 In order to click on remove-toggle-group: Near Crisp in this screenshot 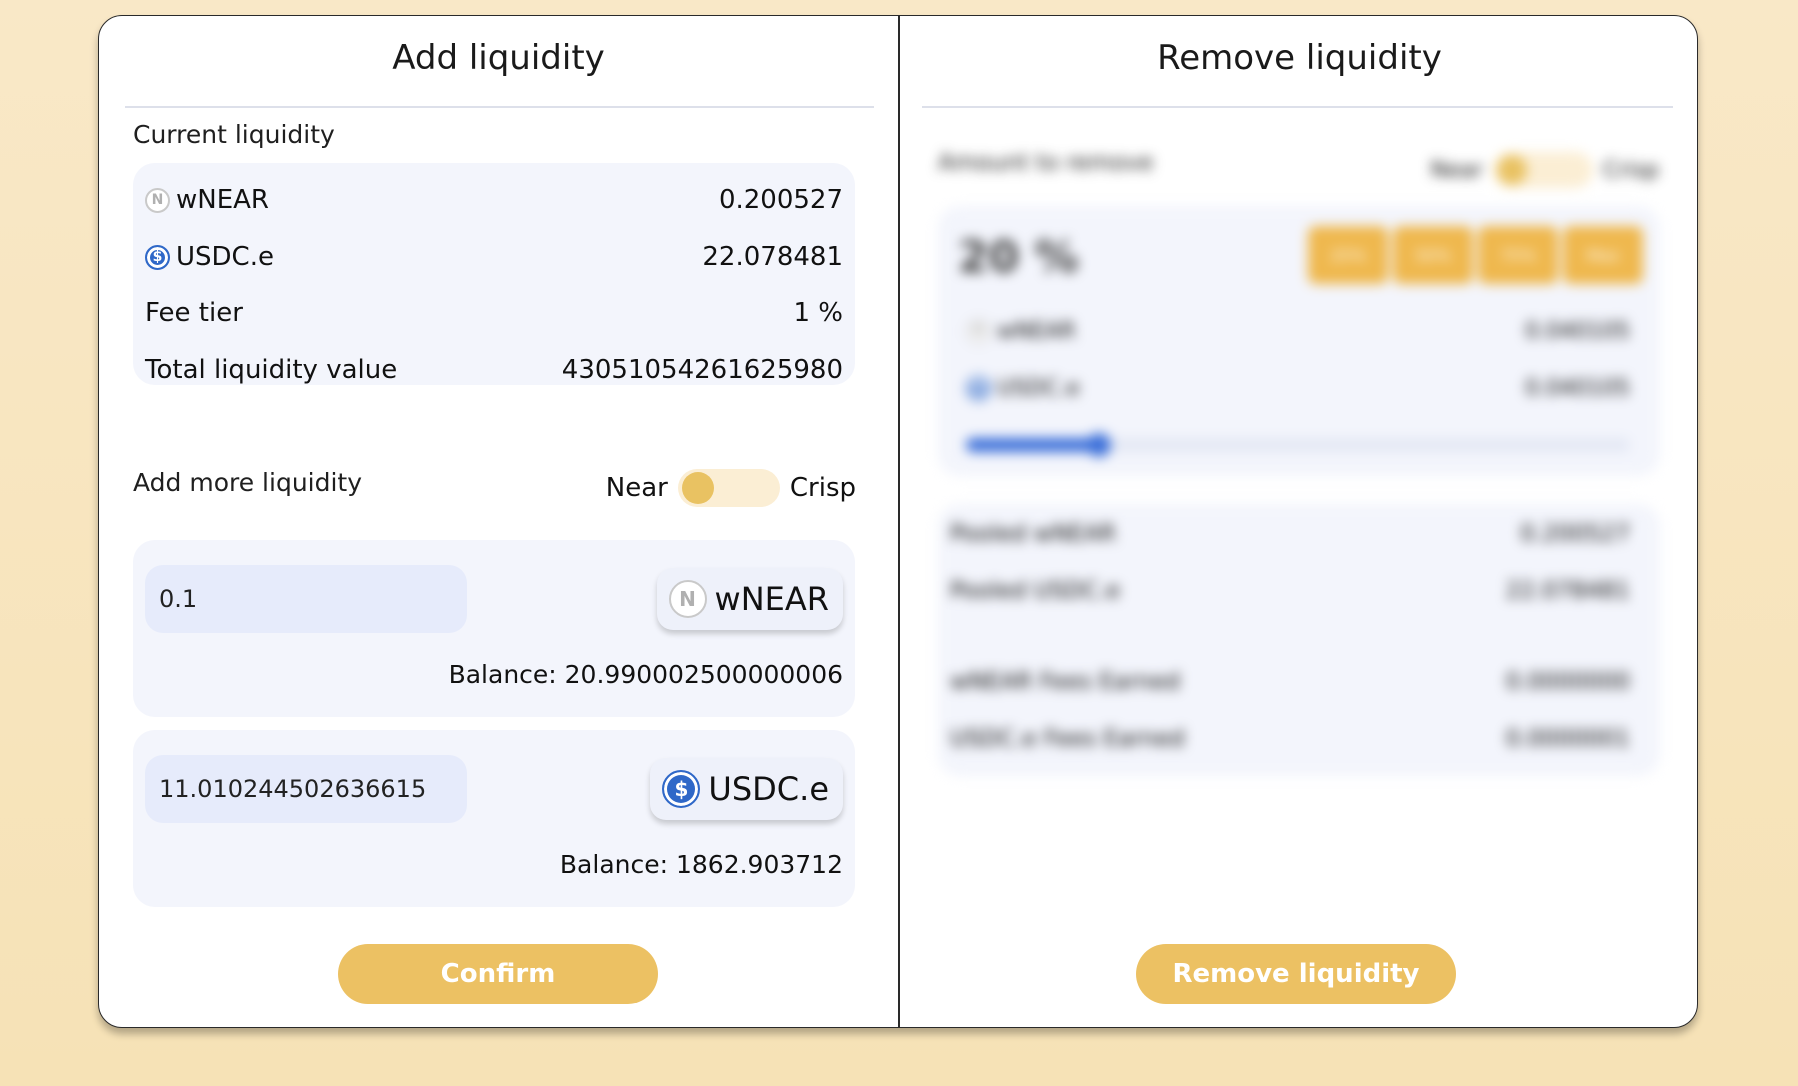, I will do `click(1545, 170)`.